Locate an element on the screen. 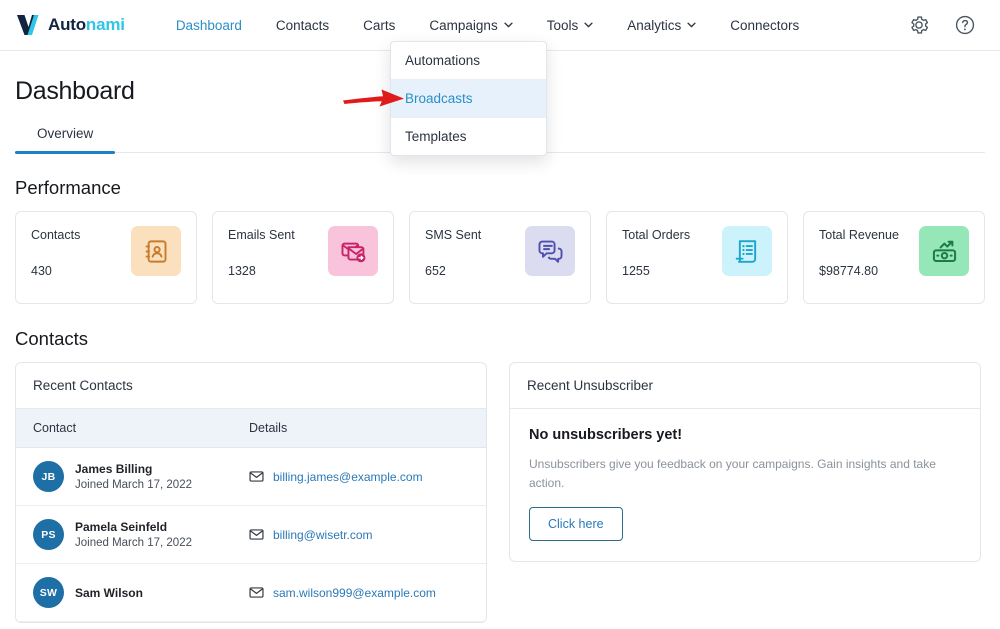  nav-label-contacts: Contacts is located at coordinates (302, 25).